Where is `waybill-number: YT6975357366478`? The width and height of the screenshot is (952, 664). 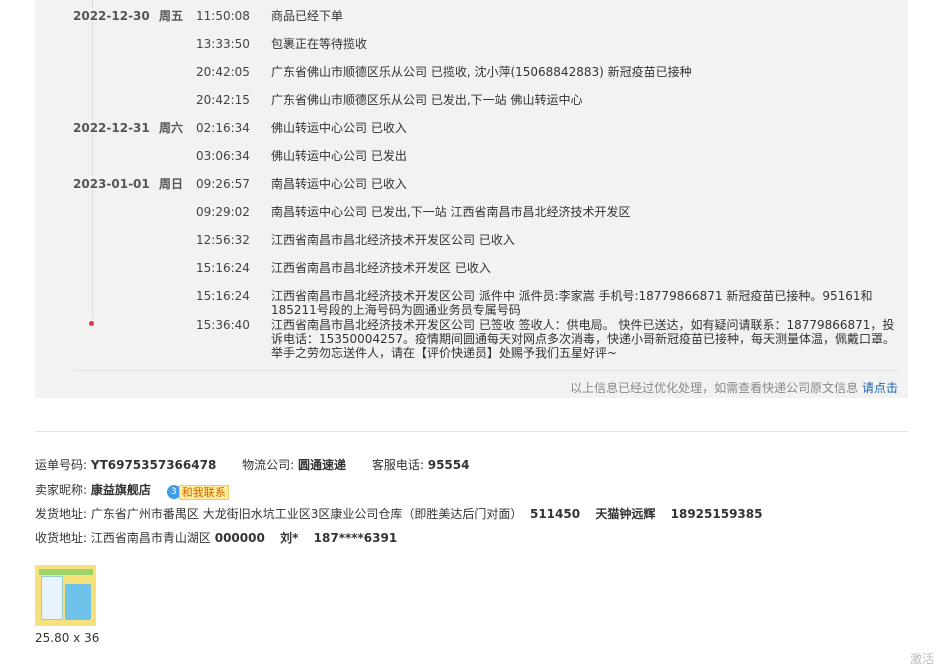 waybill-number: YT6975357366478 is located at coordinates (153, 465).